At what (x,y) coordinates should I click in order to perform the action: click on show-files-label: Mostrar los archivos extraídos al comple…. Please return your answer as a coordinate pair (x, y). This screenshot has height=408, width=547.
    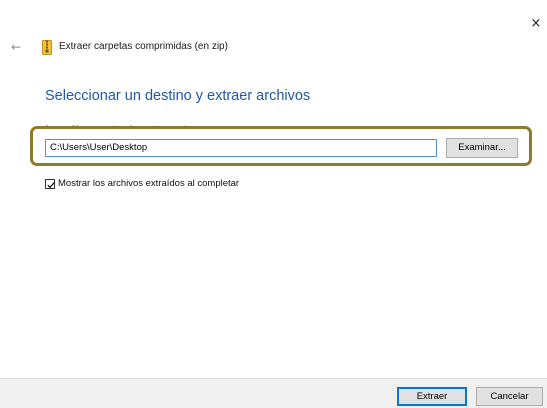
    Looking at the image, I should click on (149, 183).